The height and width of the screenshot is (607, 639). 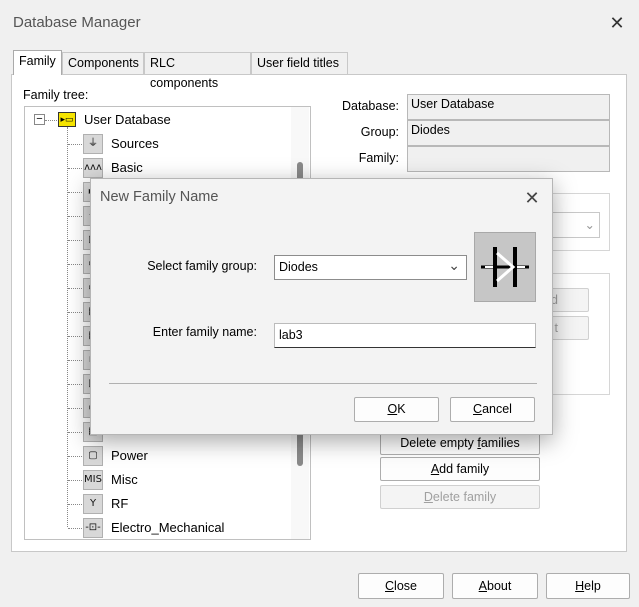 I want to click on database-label: Database:, so click(x=370, y=106).